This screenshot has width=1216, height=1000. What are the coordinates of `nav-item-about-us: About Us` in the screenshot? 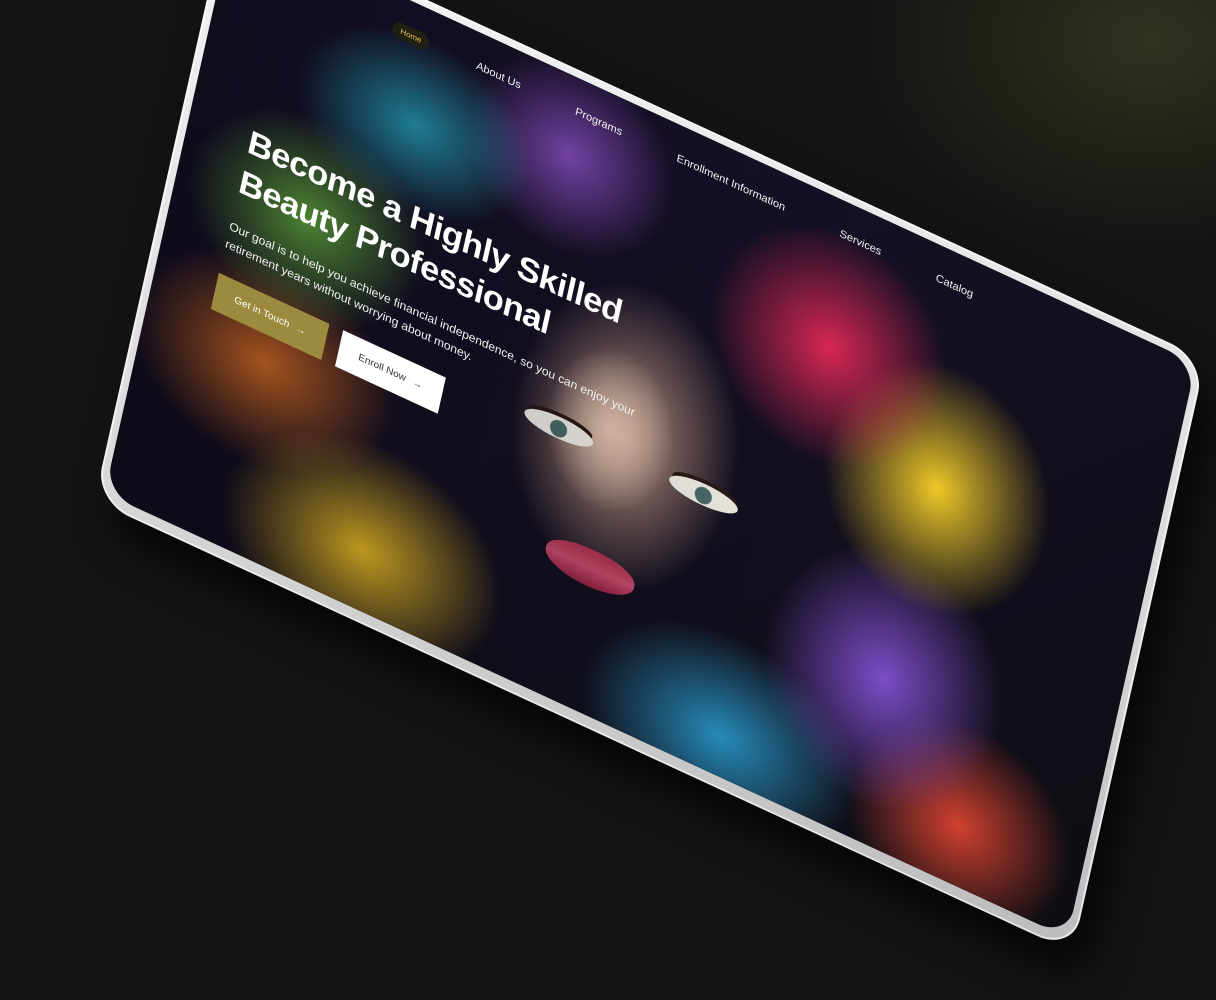 It's located at (498, 76).